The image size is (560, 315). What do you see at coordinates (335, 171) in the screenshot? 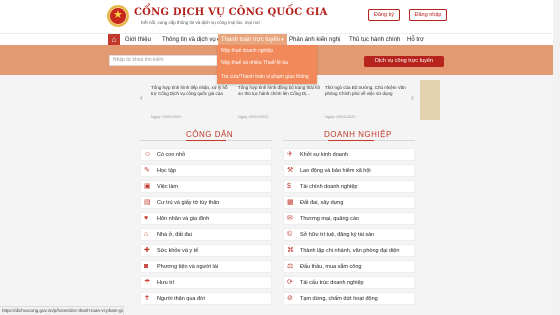
I see `item-label: Lao động và bảo hiểm xã hội` at bounding box center [335, 171].